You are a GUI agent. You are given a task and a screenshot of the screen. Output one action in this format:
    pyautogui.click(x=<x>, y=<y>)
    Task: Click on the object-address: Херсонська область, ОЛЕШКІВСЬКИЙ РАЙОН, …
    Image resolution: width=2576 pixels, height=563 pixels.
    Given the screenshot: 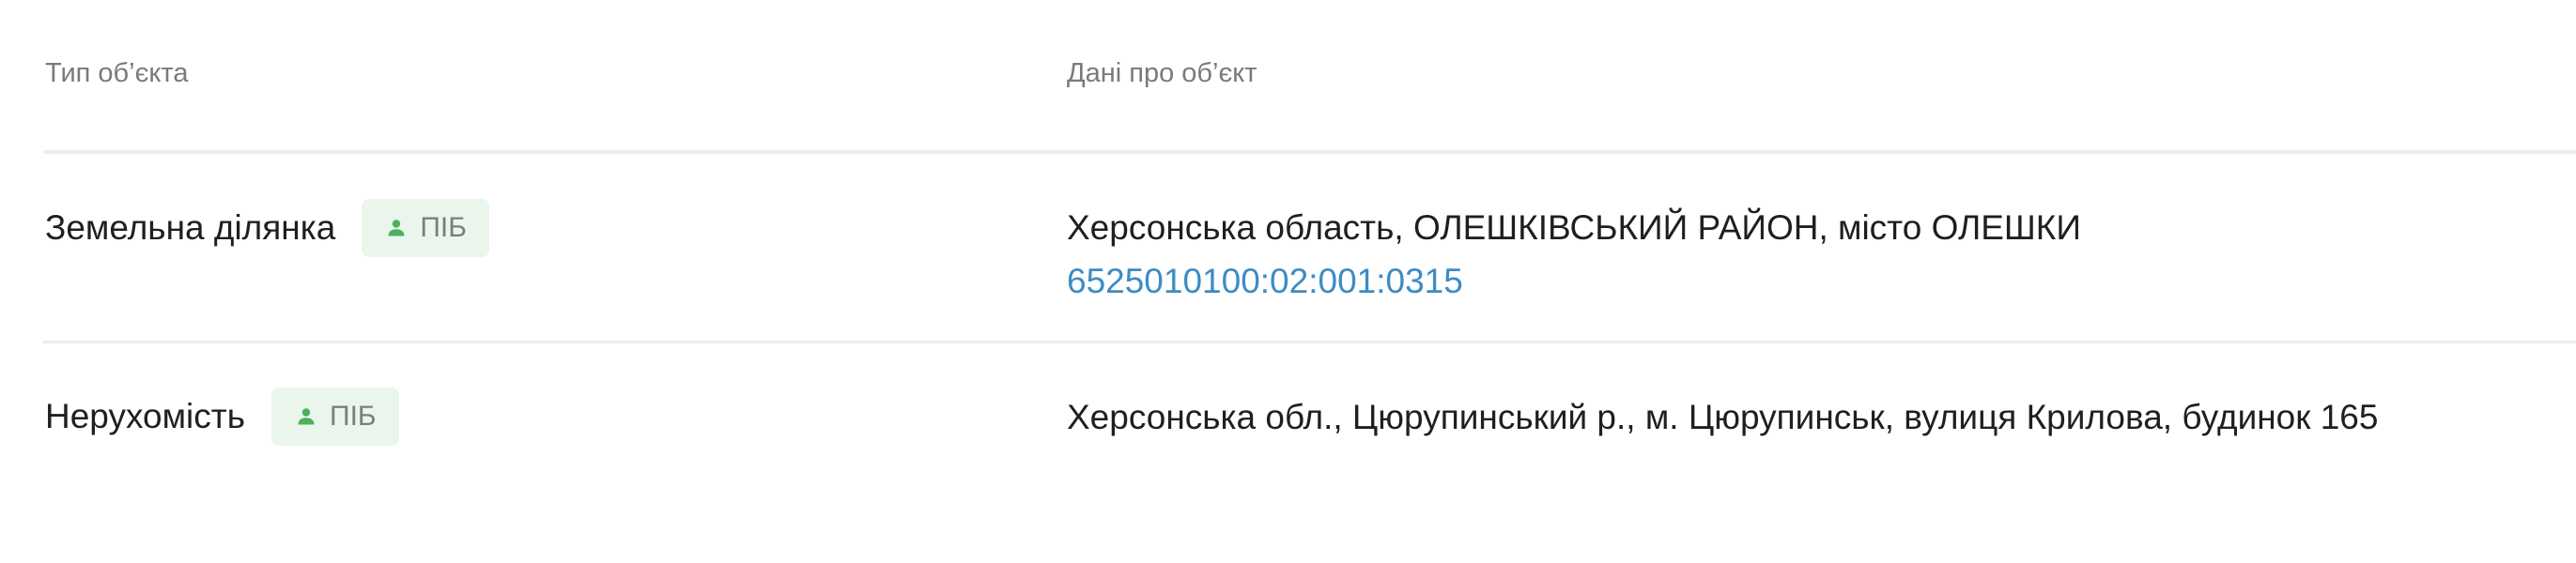 What is the action you would take?
    pyautogui.click(x=1574, y=227)
    